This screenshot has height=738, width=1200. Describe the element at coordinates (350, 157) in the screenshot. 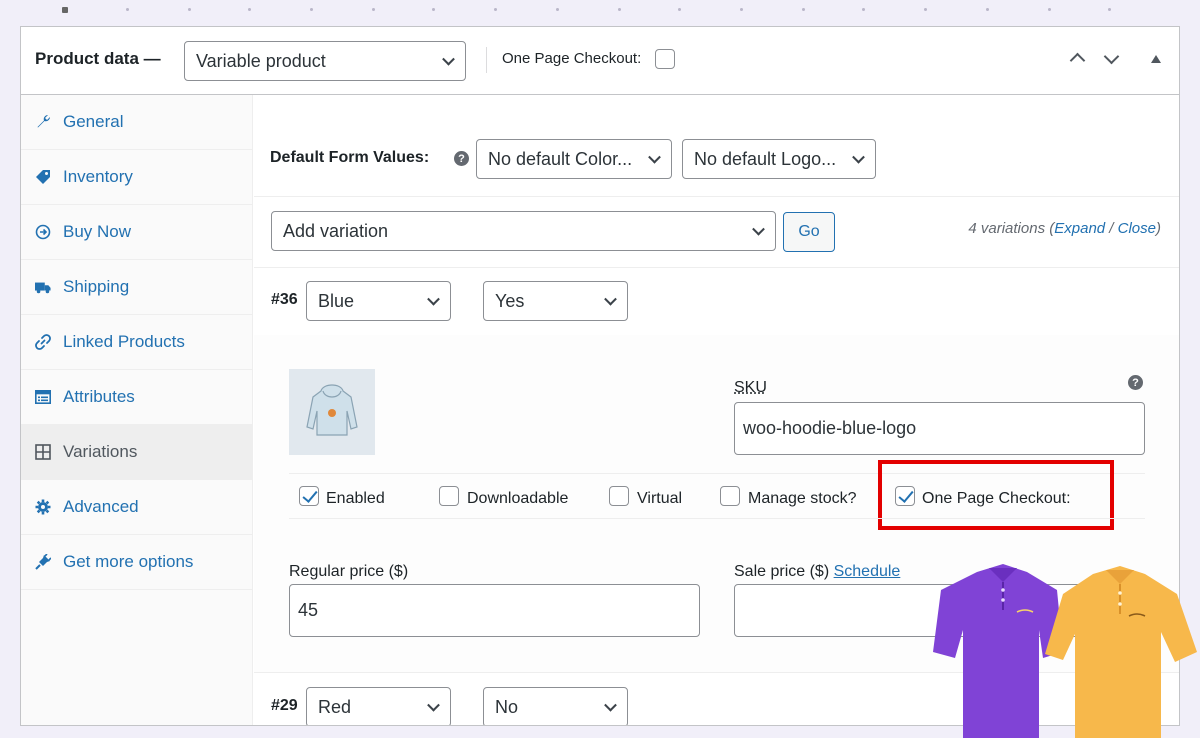

I see `default-form-values-label: Default Form Values:` at that location.